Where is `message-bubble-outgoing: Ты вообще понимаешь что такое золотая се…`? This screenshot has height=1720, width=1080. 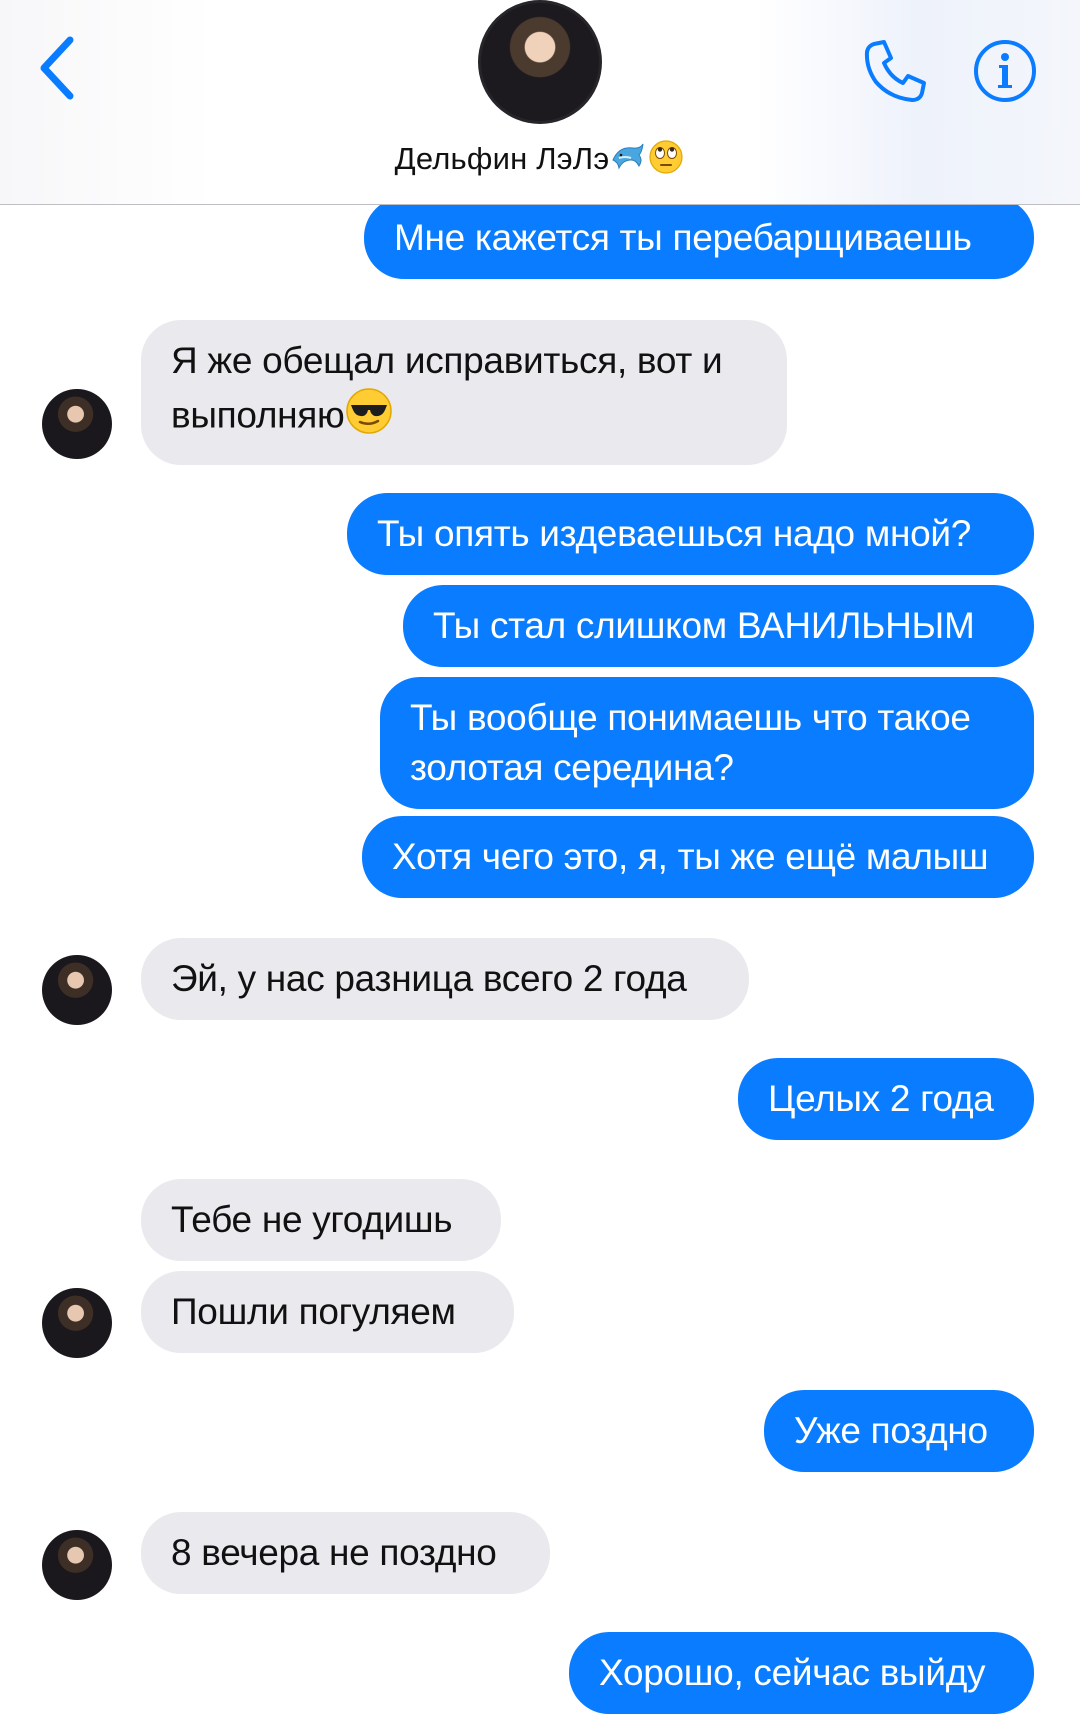 message-bubble-outgoing: Ты вообще понимаешь что такое золотая се… is located at coordinates (707, 743).